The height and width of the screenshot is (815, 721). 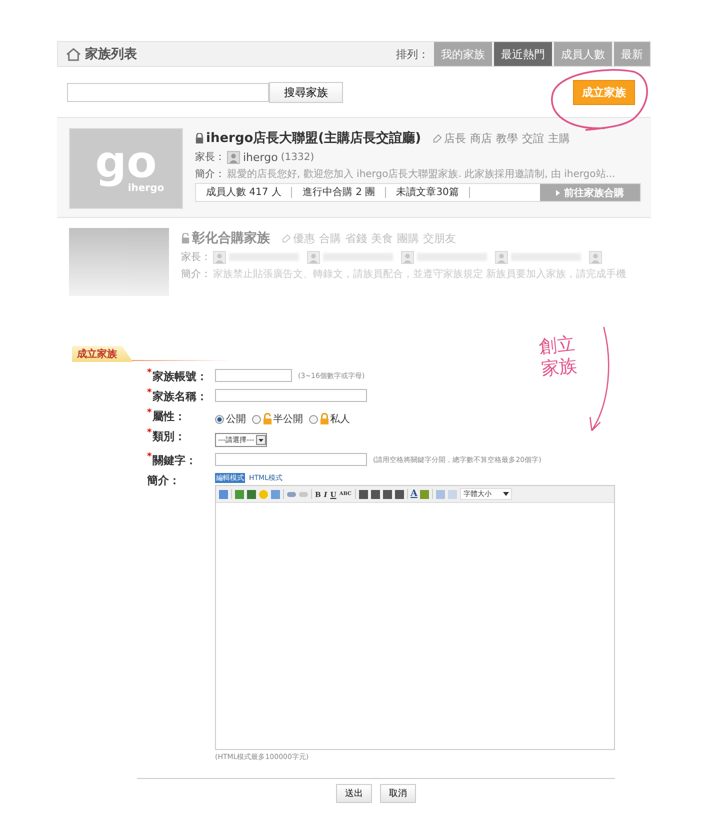 What do you see at coordinates (236, 419) in the screenshot?
I see `radio-label: 公開` at bounding box center [236, 419].